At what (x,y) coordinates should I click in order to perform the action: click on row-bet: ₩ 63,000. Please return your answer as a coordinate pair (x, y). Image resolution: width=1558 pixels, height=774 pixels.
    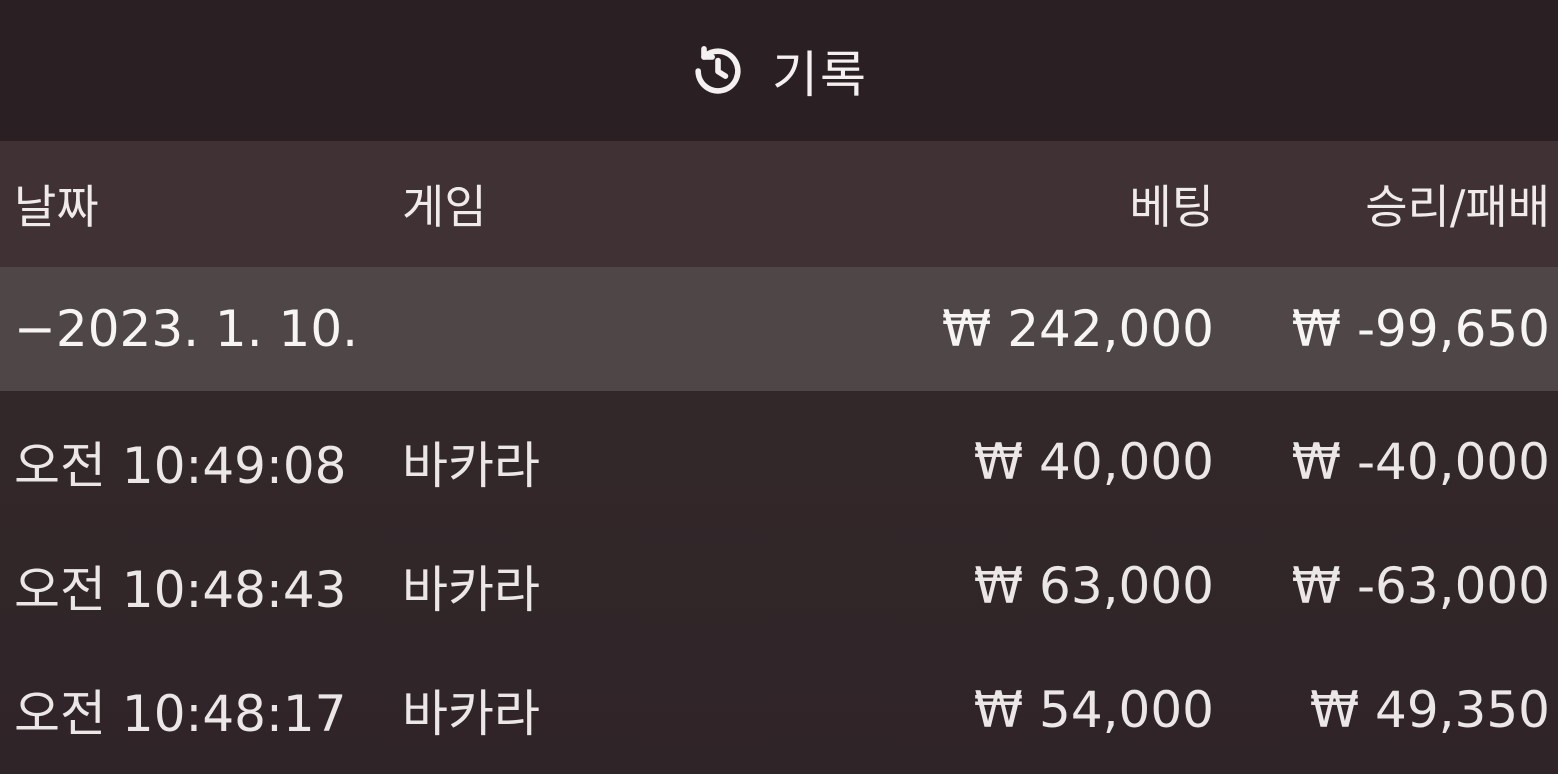
    Looking at the image, I should click on (1093, 586).